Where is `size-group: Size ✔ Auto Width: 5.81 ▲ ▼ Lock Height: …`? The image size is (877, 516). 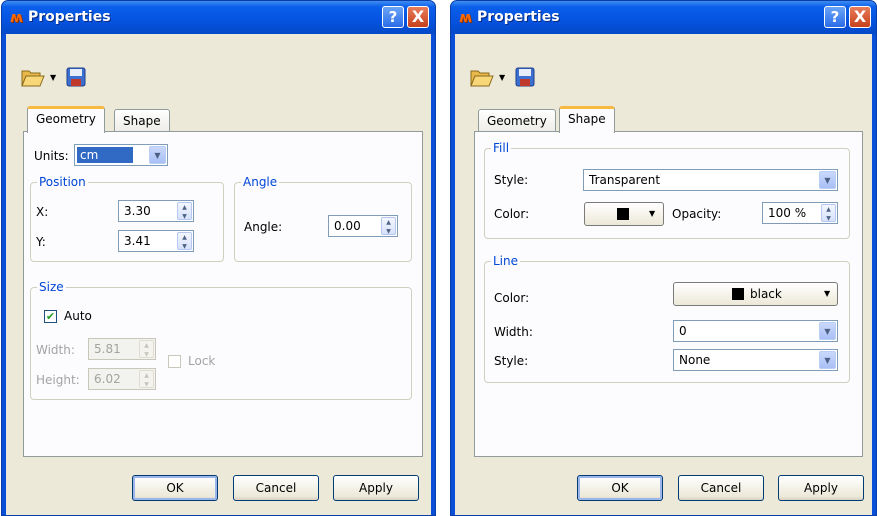
size-group: Size ✔ Auto Width: 5.81 ▲ ▼ Lock Height: … is located at coordinates (221, 340).